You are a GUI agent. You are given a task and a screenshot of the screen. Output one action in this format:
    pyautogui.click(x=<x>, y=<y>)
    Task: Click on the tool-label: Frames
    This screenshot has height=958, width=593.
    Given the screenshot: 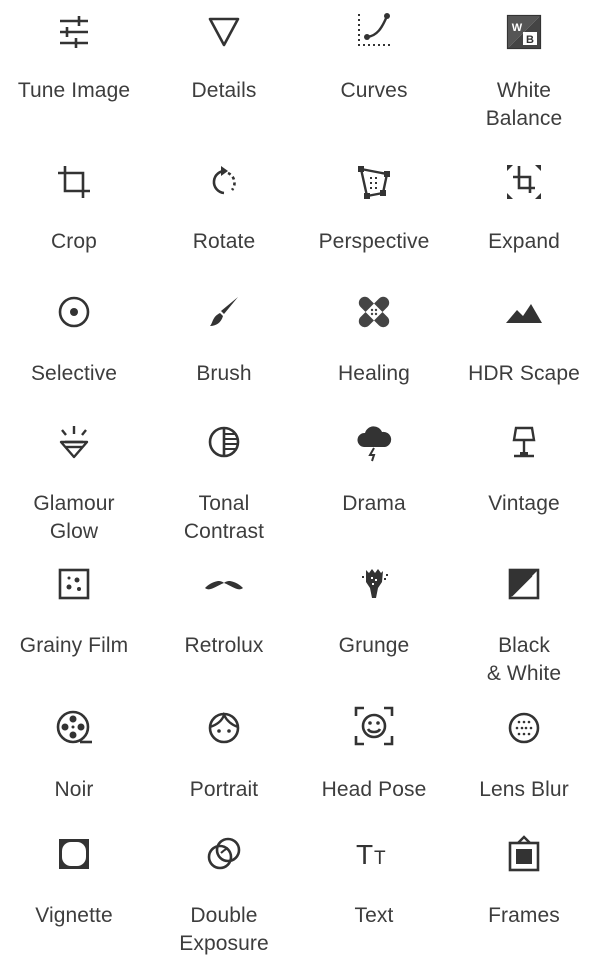 What is the action you would take?
    pyautogui.click(x=524, y=915)
    